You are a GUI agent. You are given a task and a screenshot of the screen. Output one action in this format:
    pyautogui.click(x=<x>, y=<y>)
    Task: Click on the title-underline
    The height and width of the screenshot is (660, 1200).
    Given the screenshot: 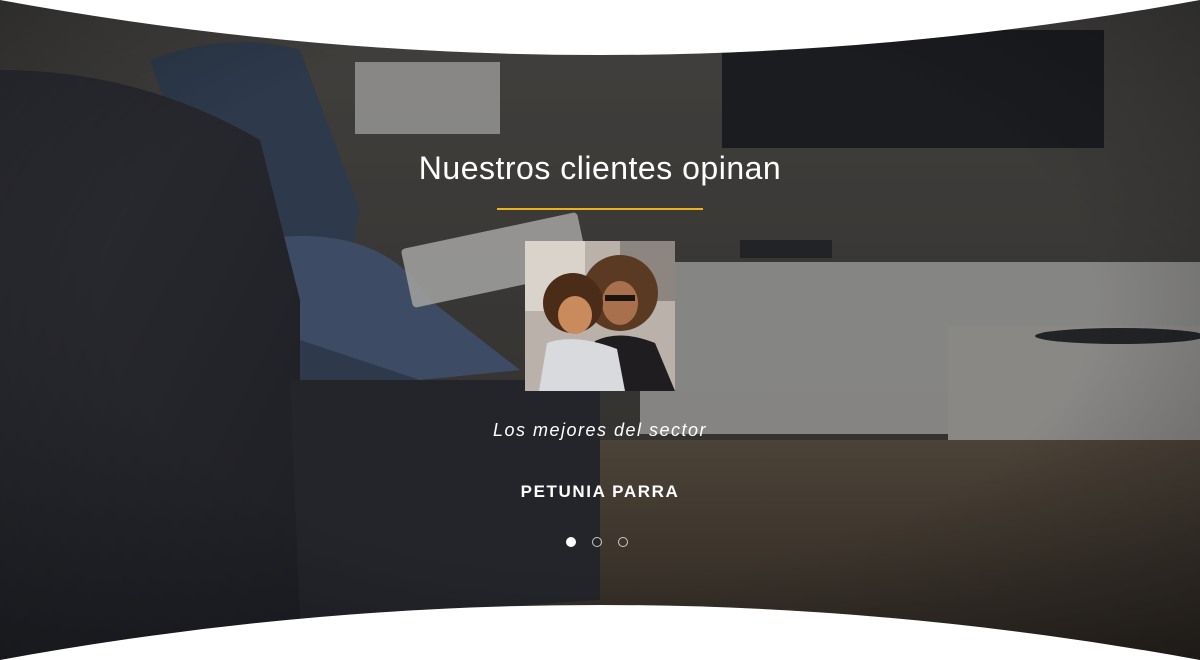 What is the action you would take?
    pyautogui.click(x=600, y=209)
    